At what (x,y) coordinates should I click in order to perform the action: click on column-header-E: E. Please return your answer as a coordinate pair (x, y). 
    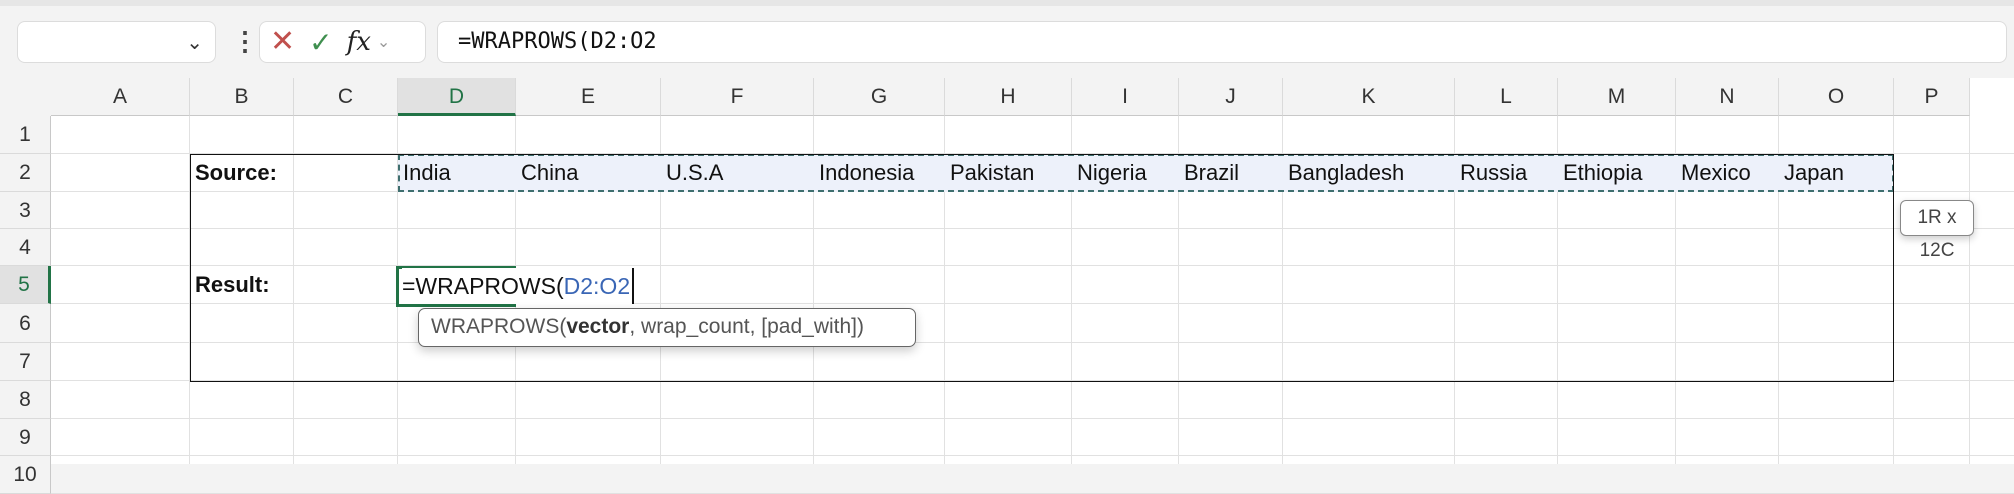
    Looking at the image, I should click on (588, 97).